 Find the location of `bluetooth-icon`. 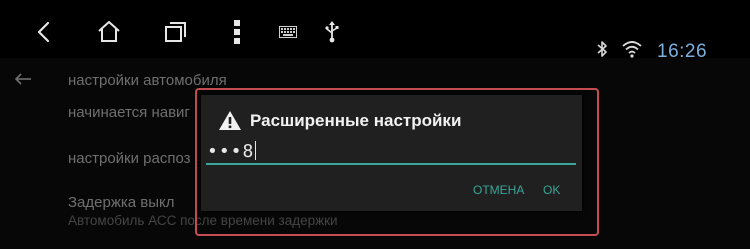

bluetooth-icon is located at coordinates (602, 49).